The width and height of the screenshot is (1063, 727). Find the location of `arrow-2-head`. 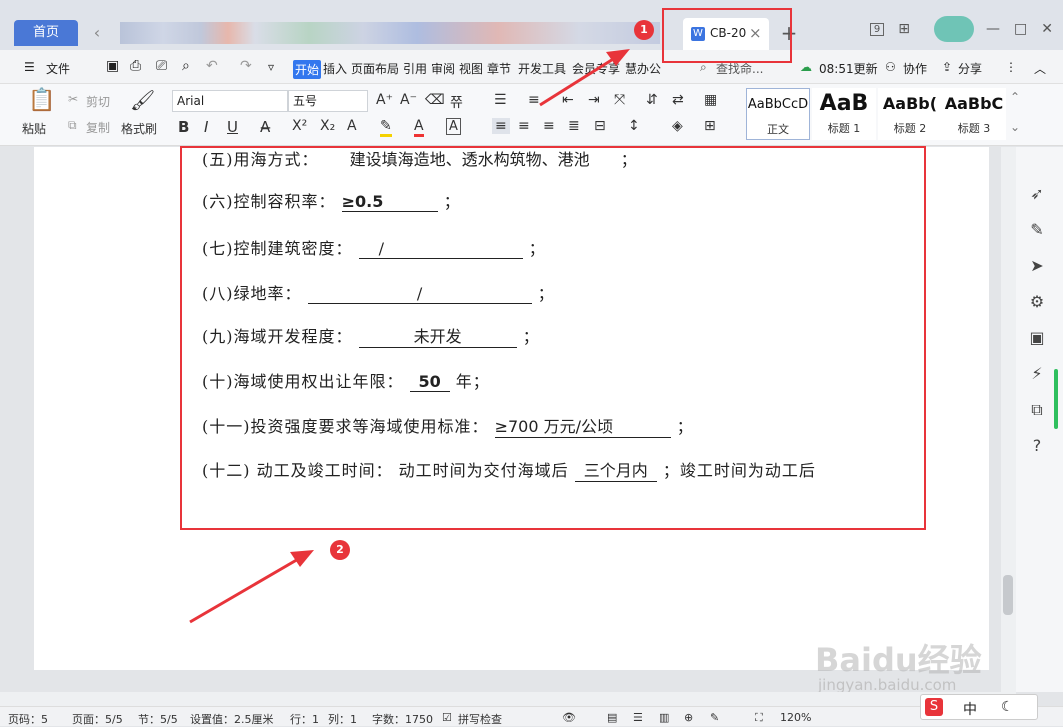

arrow-2-head is located at coordinates (302, 558).